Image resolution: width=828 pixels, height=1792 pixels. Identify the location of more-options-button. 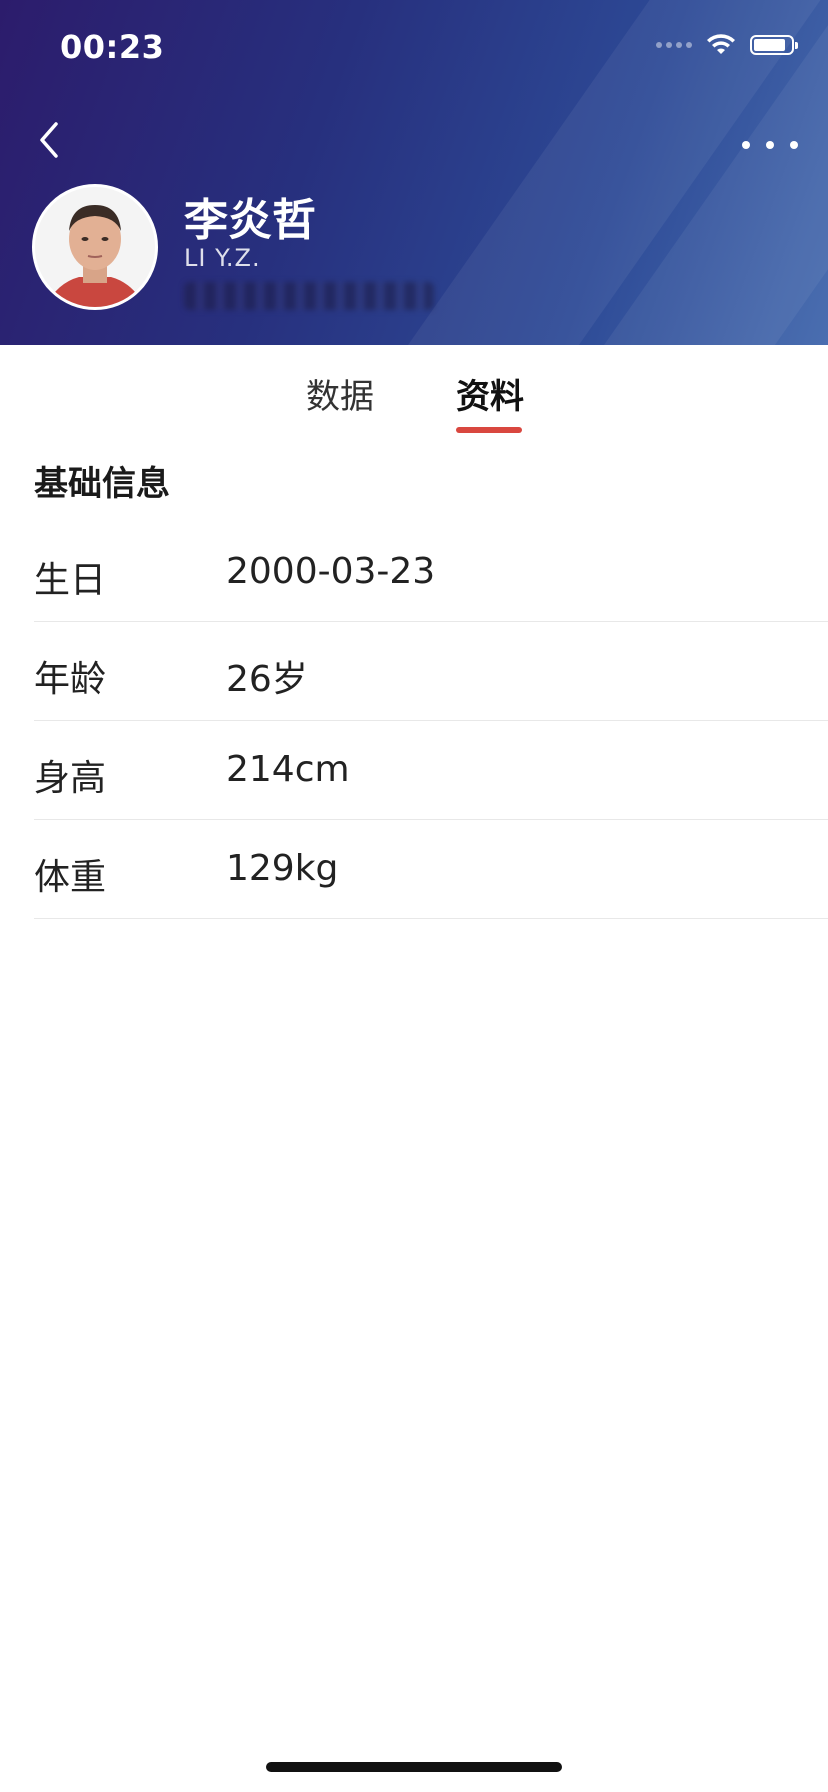
(770, 145).